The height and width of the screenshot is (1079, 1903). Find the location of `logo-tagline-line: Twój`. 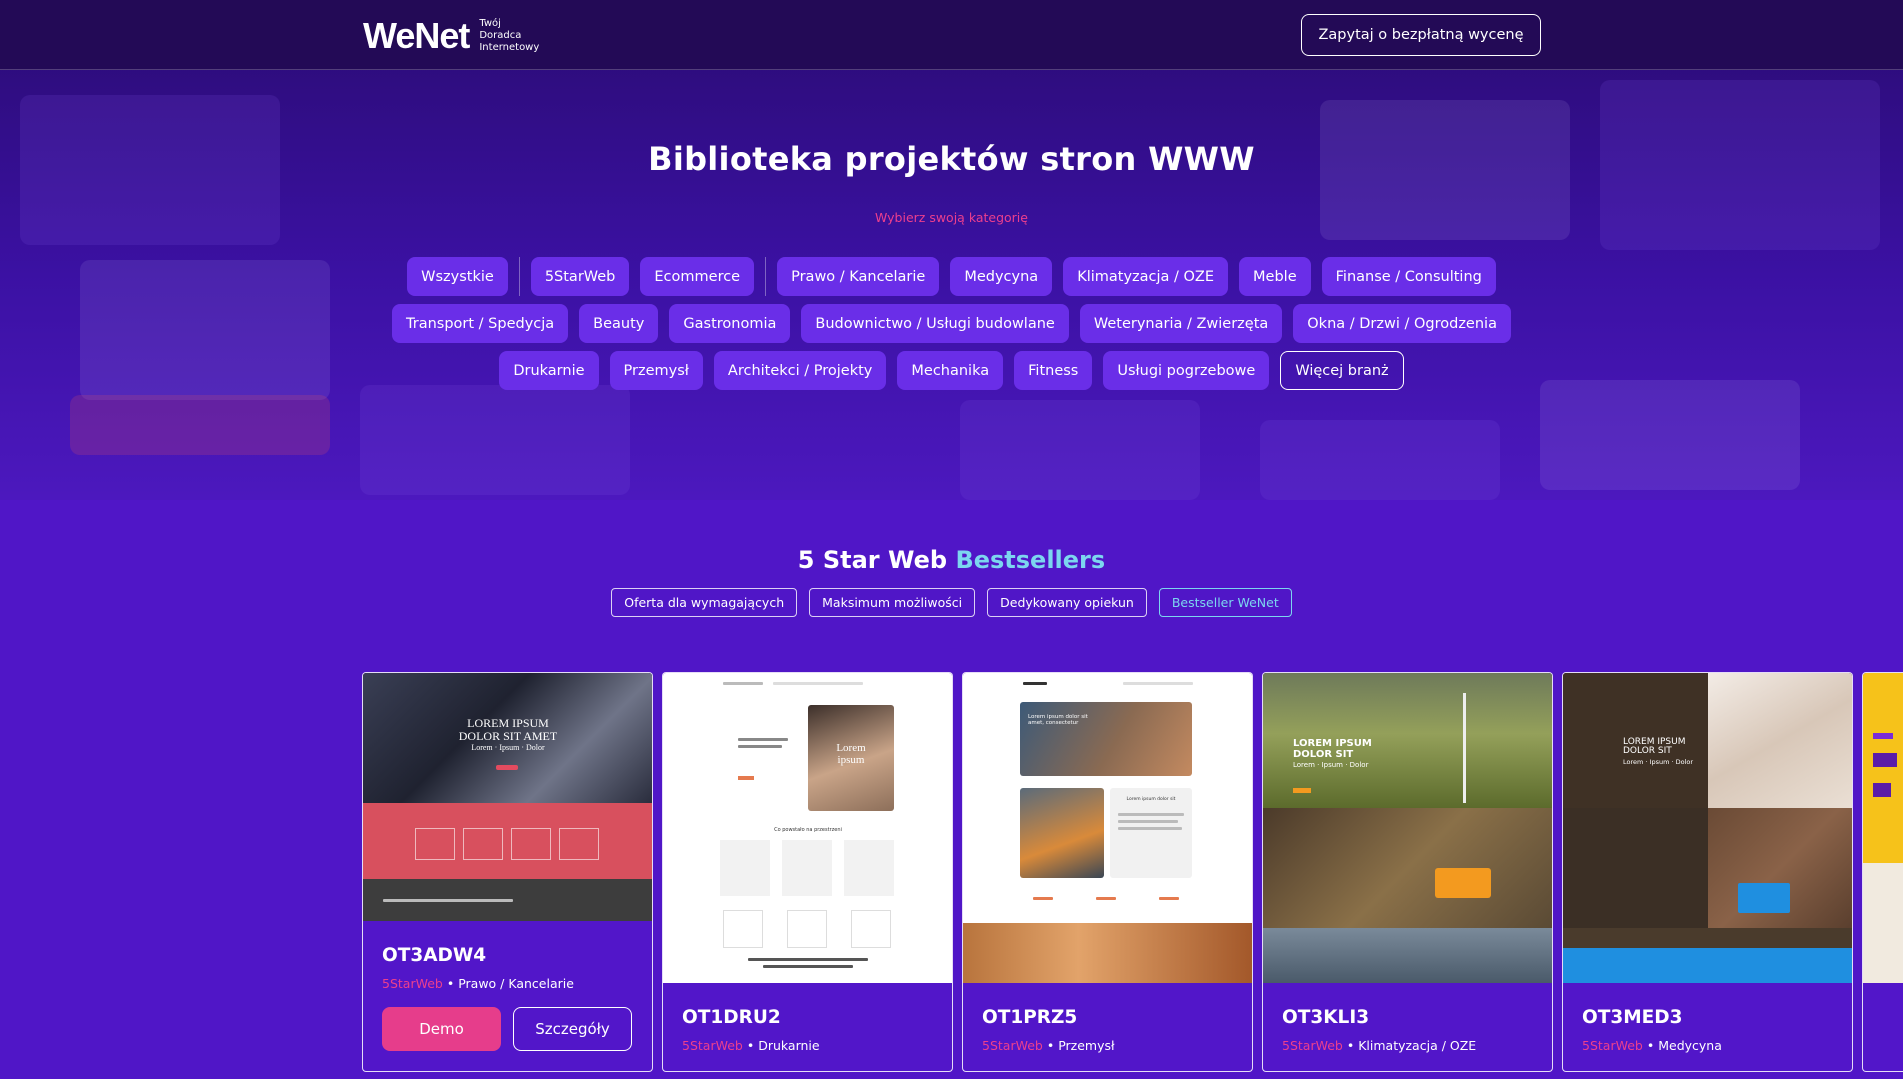

logo-tagline-line: Twój is located at coordinates (490, 23).